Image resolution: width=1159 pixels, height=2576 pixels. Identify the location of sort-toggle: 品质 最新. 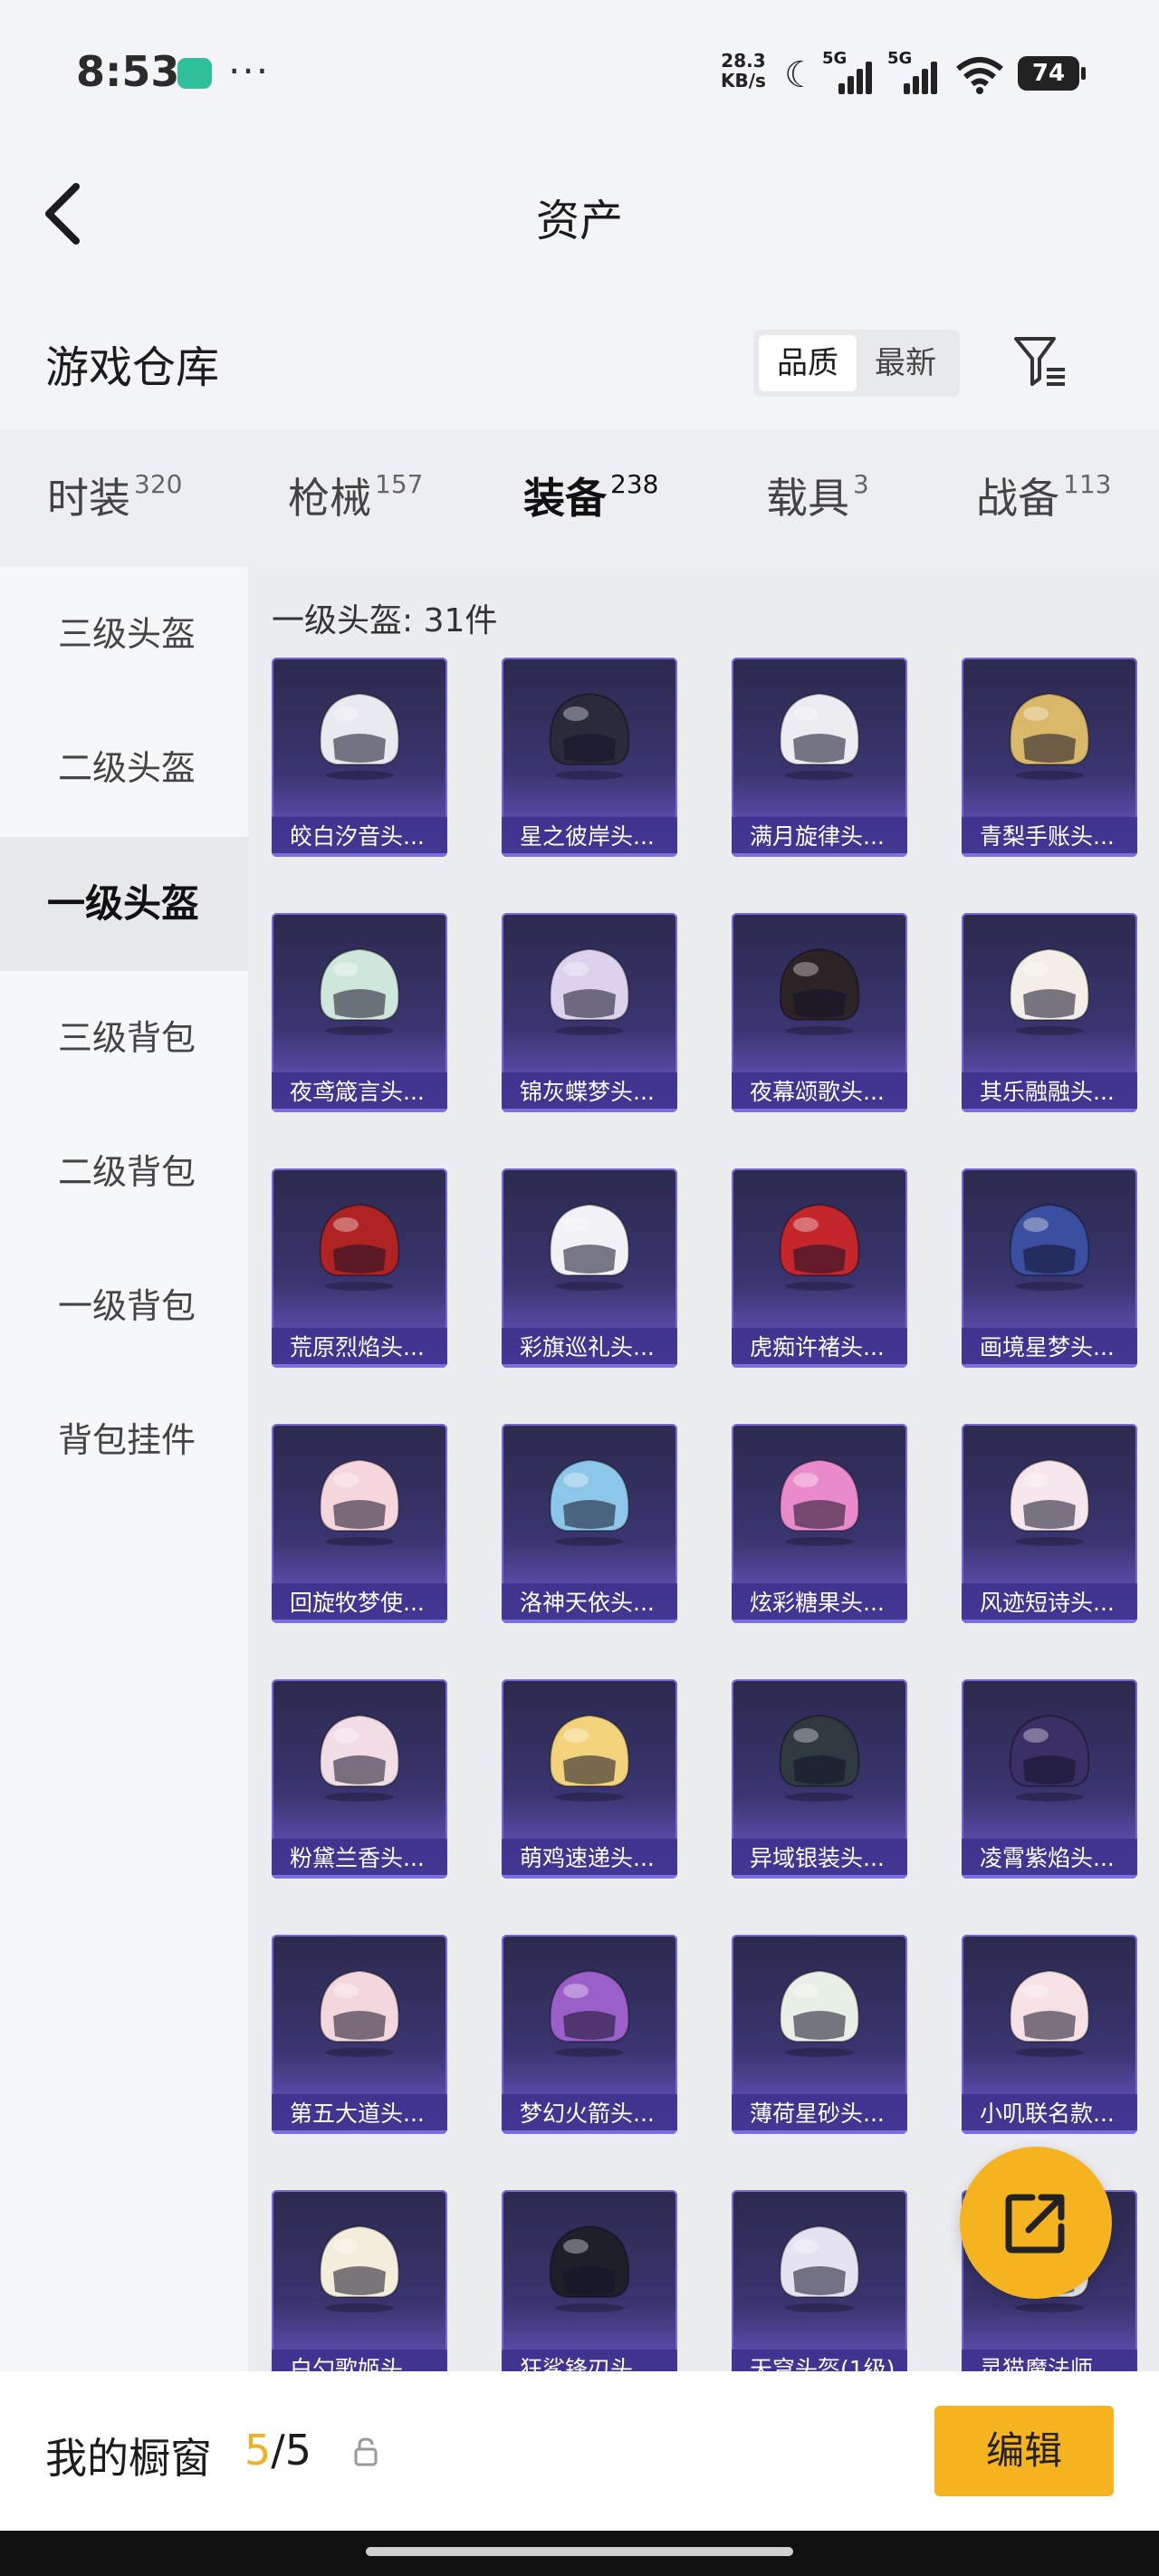
(856, 363).